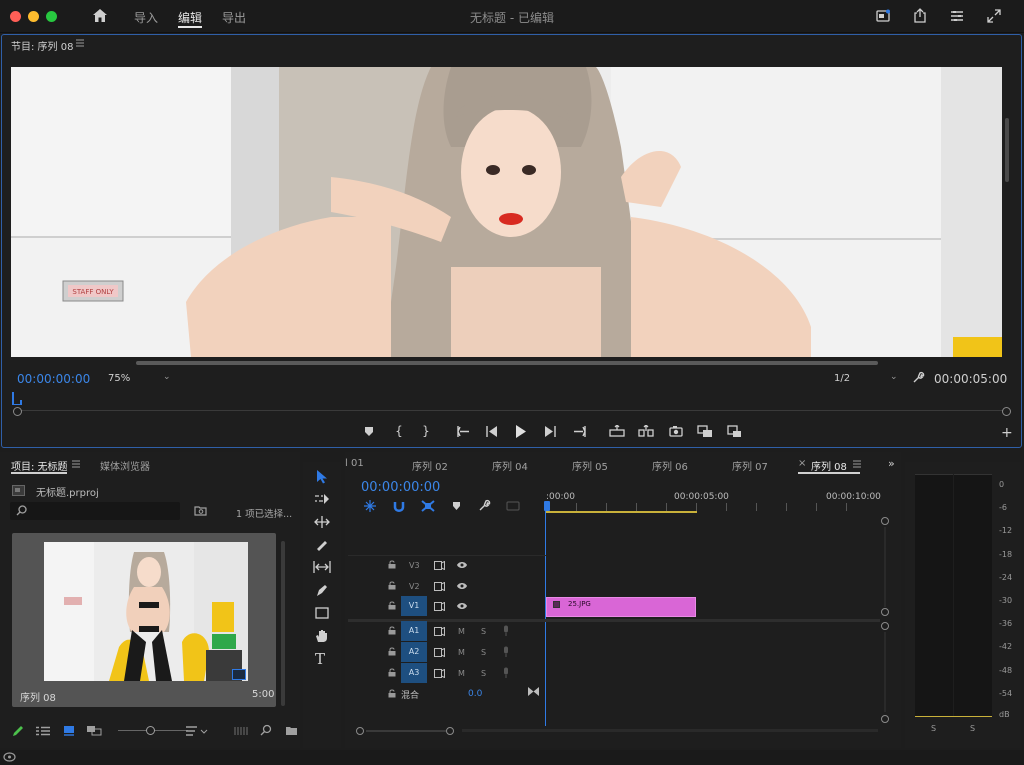 The image size is (1024, 765). What do you see at coordinates (512, 410) in the screenshot?
I see `program-time-ruler` at bounding box center [512, 410].